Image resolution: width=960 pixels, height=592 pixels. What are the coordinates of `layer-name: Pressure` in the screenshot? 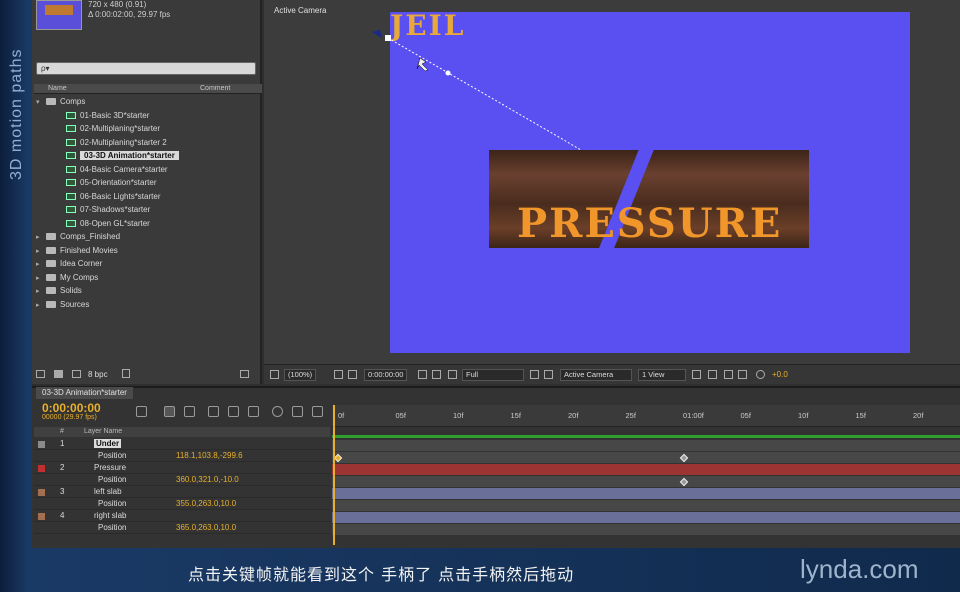 It's located at (110, 467).